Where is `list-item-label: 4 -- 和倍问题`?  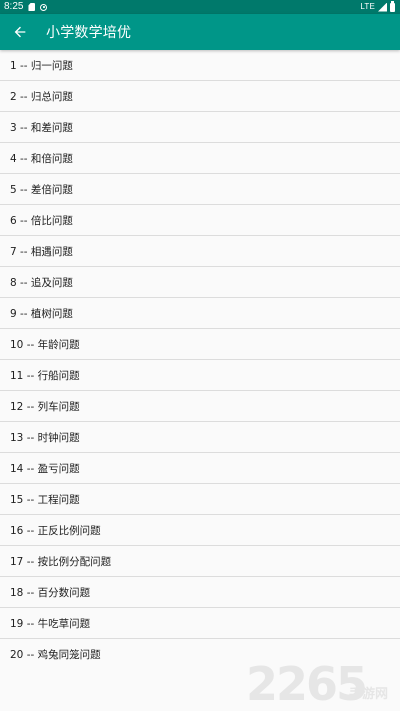 list-item-label: 4 -- 和倍问题 is located at coordinates (41, 158).